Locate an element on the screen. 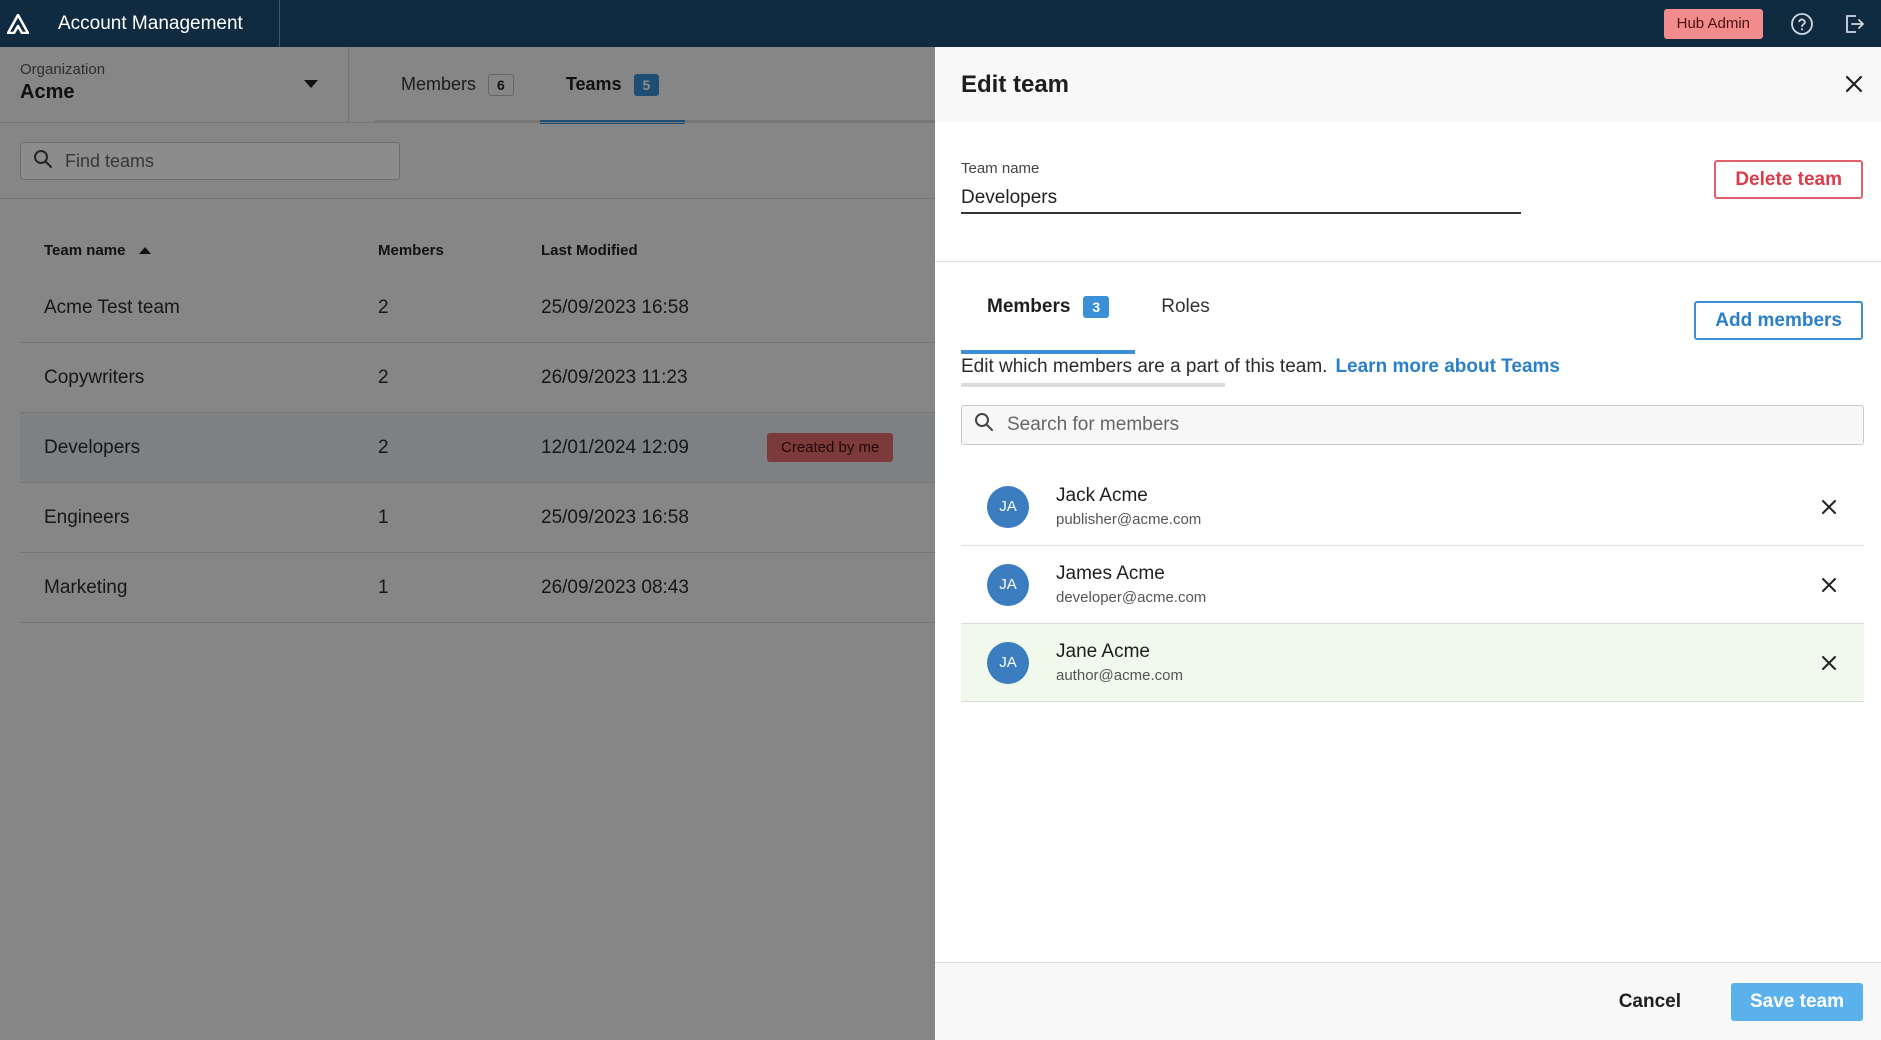 The width and height of the screenshot is (1881, 1040). top-bar: Account Management Hub Admin is located at coordinates (940, 23).